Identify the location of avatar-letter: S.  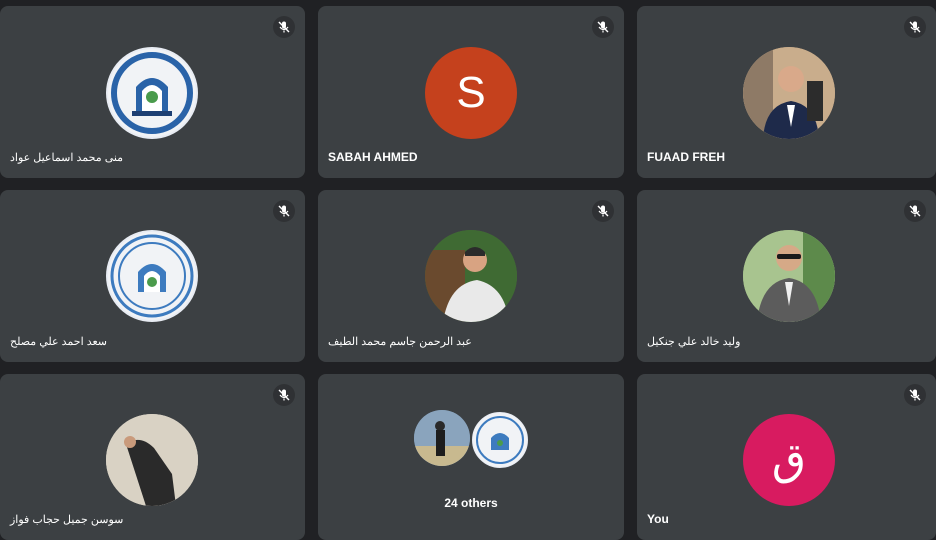
(471, 92).